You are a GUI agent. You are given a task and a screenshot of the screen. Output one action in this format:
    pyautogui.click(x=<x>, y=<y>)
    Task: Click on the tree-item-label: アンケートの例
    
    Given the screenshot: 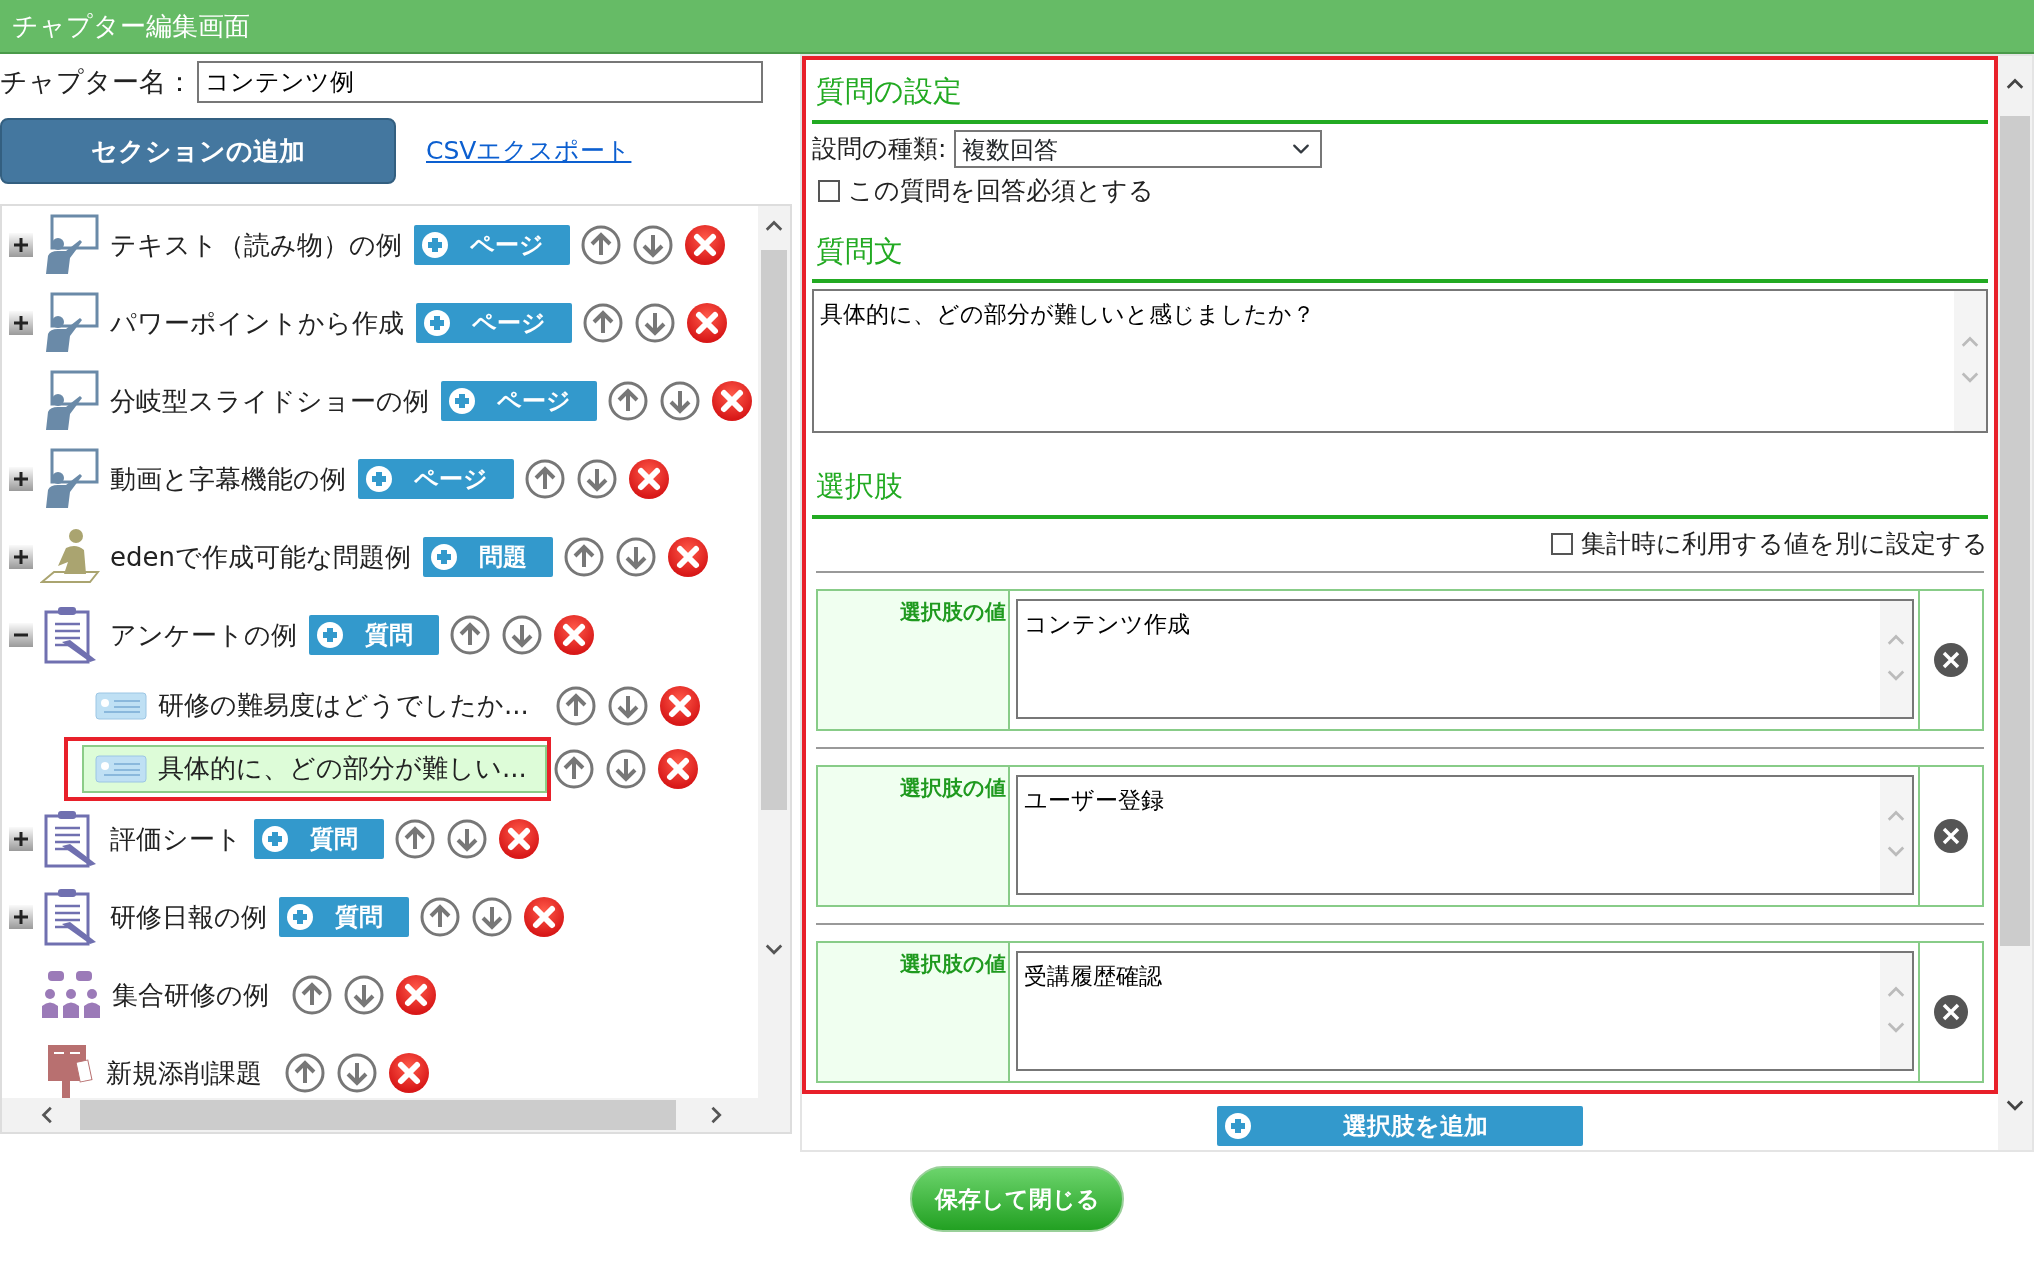 What is the action you would take?
    pyautogui.click(x=203, y=635)
    